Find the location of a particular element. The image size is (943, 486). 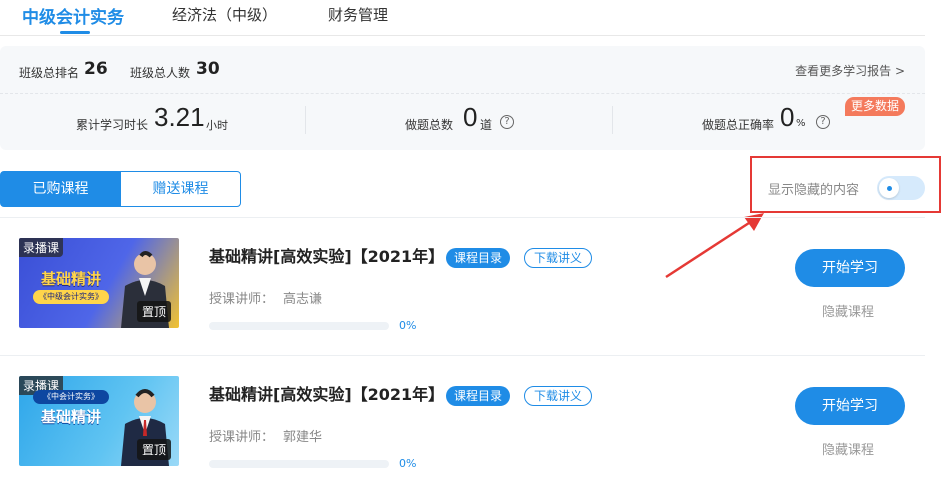

questions-total-value: 0 is located at coordinates (470, 117).